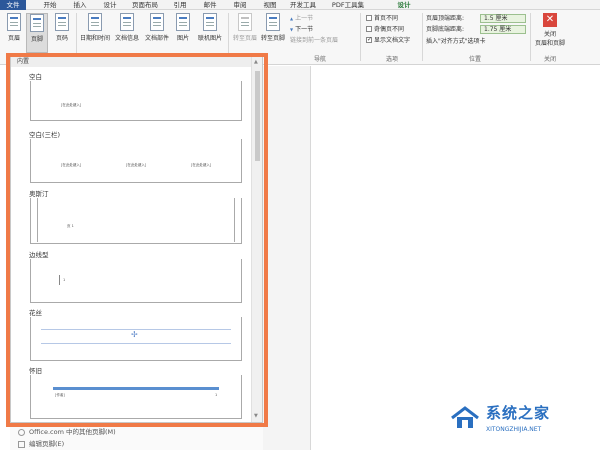  I want to click on doc-parts-button: 文档部件, so click(157, 27).